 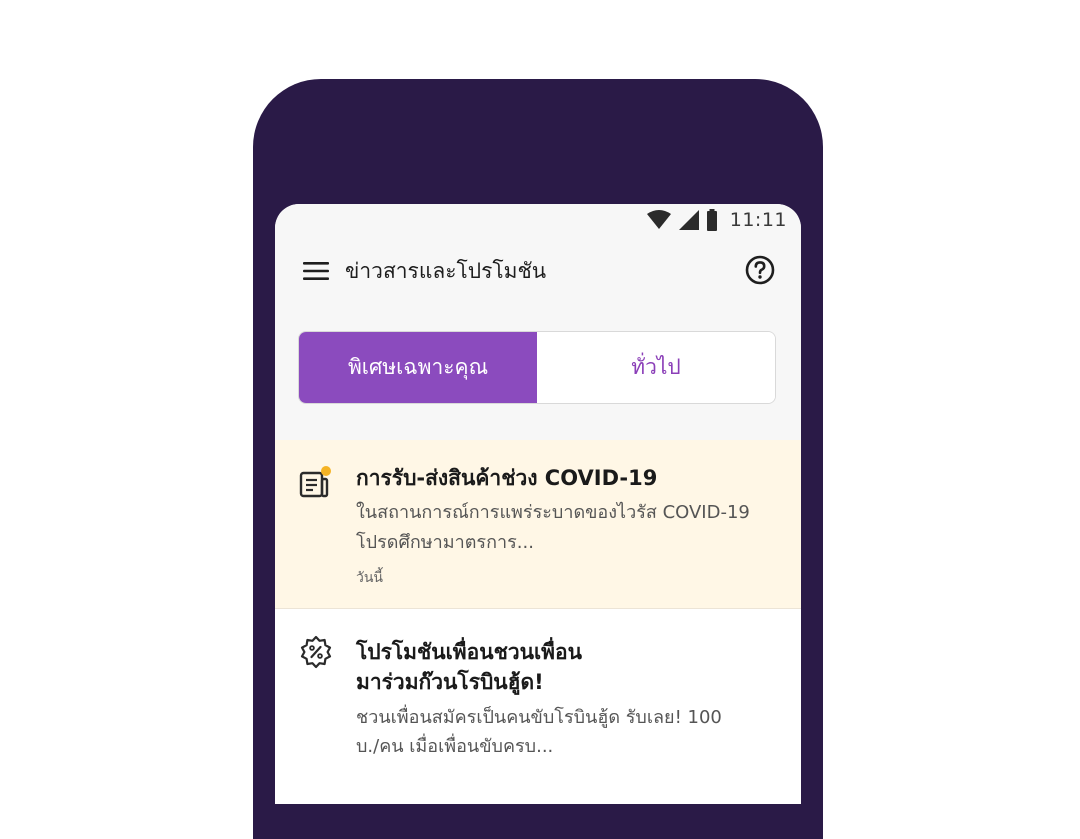 I want to click on help-button, so click(x=760, y=270).